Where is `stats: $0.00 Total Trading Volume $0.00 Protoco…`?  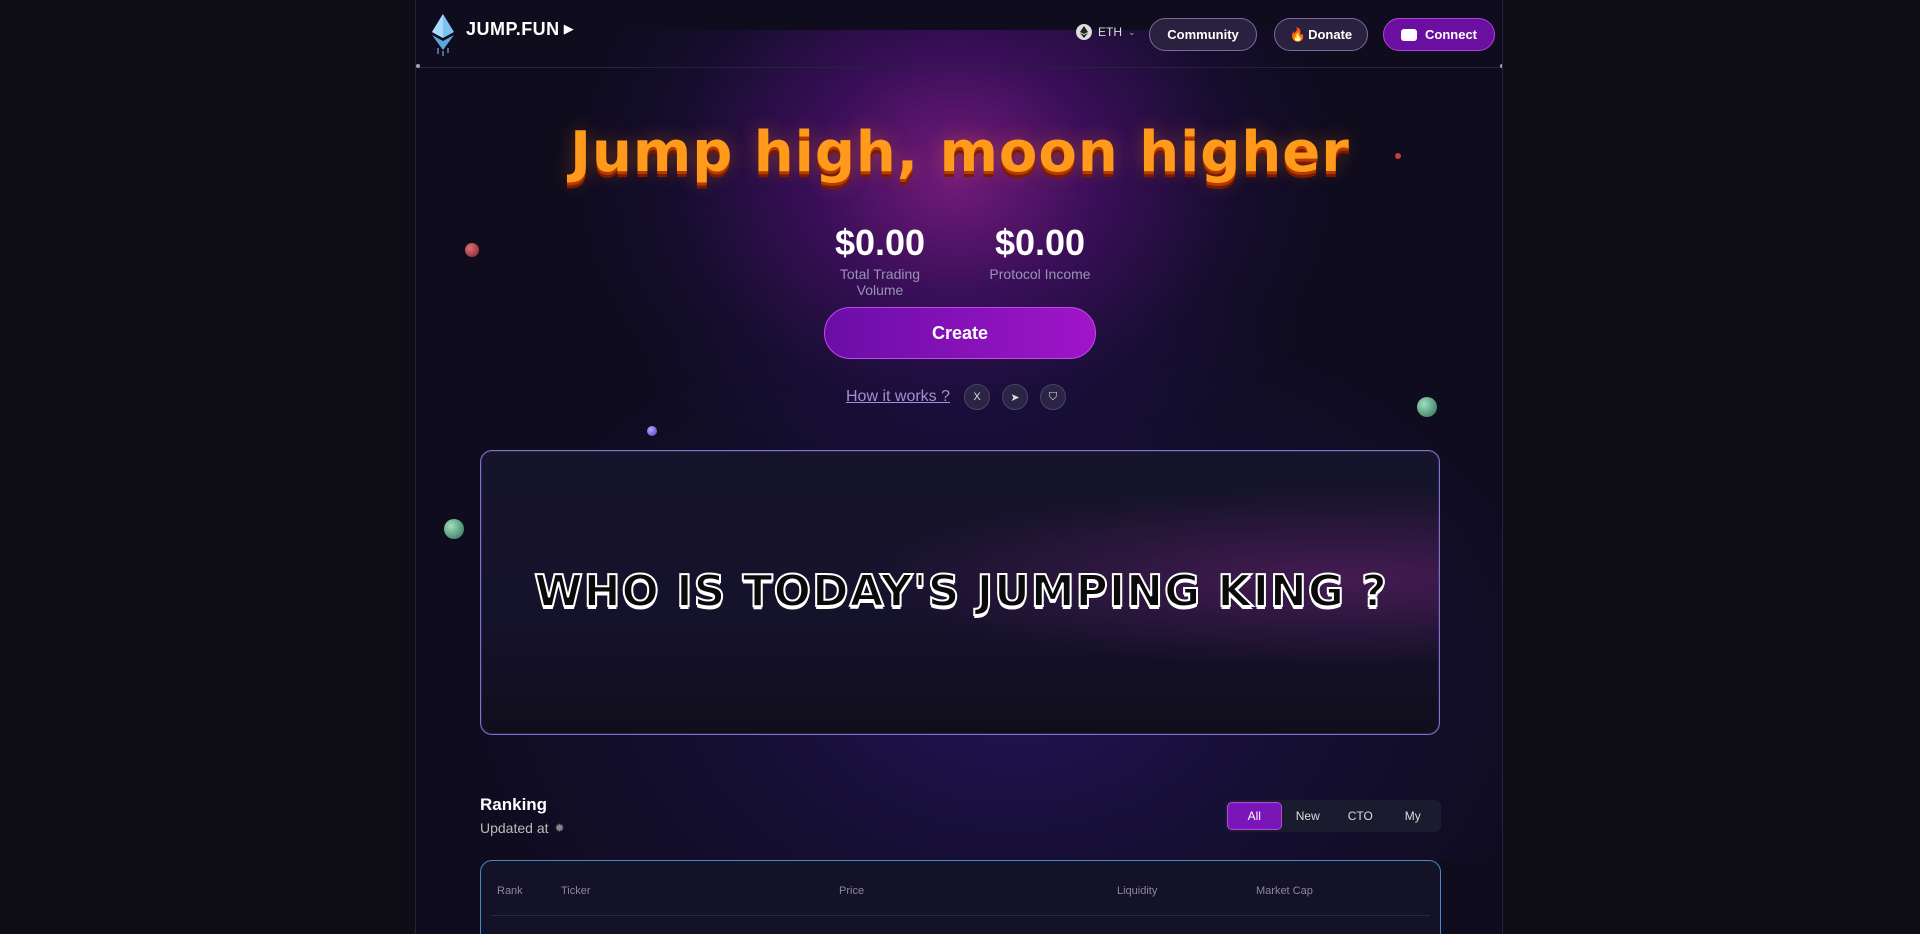
stats: $0.00 Total Trading Volume $0.00 Protoco… is located at coordinates (959, 260).